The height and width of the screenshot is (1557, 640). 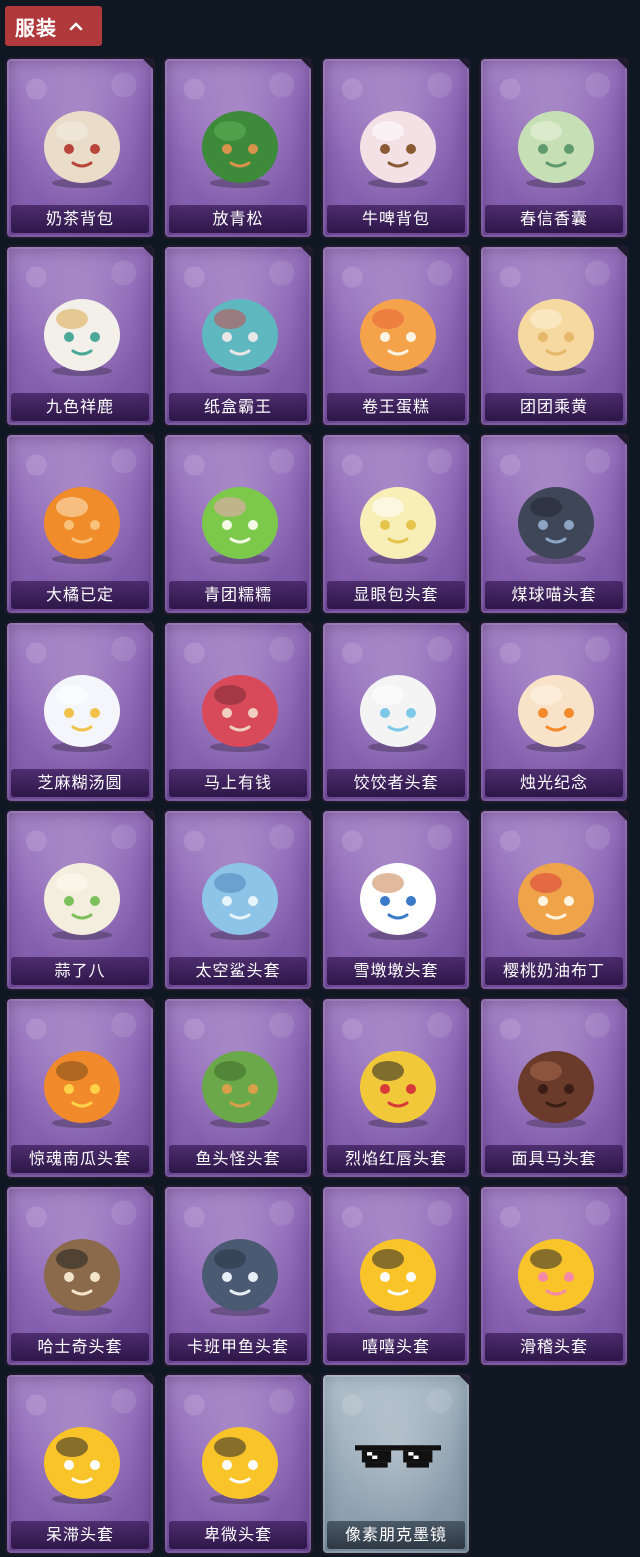 I want to click on milk-tea-backpack-icon, so click(x=82, y=143).